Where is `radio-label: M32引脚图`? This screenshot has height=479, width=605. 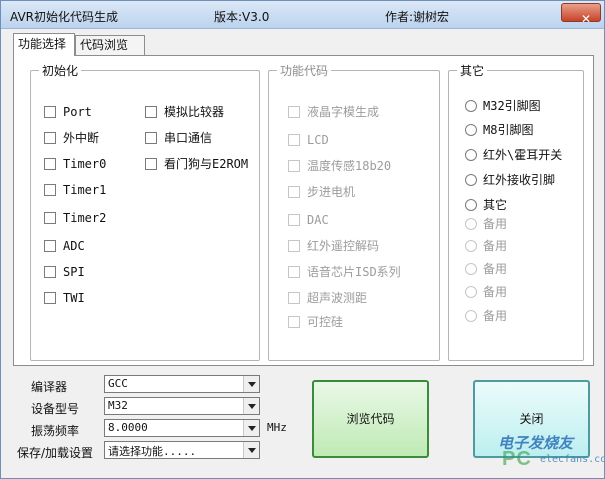
radio-label: M32引脚图 is located at coordinates (512, 106).